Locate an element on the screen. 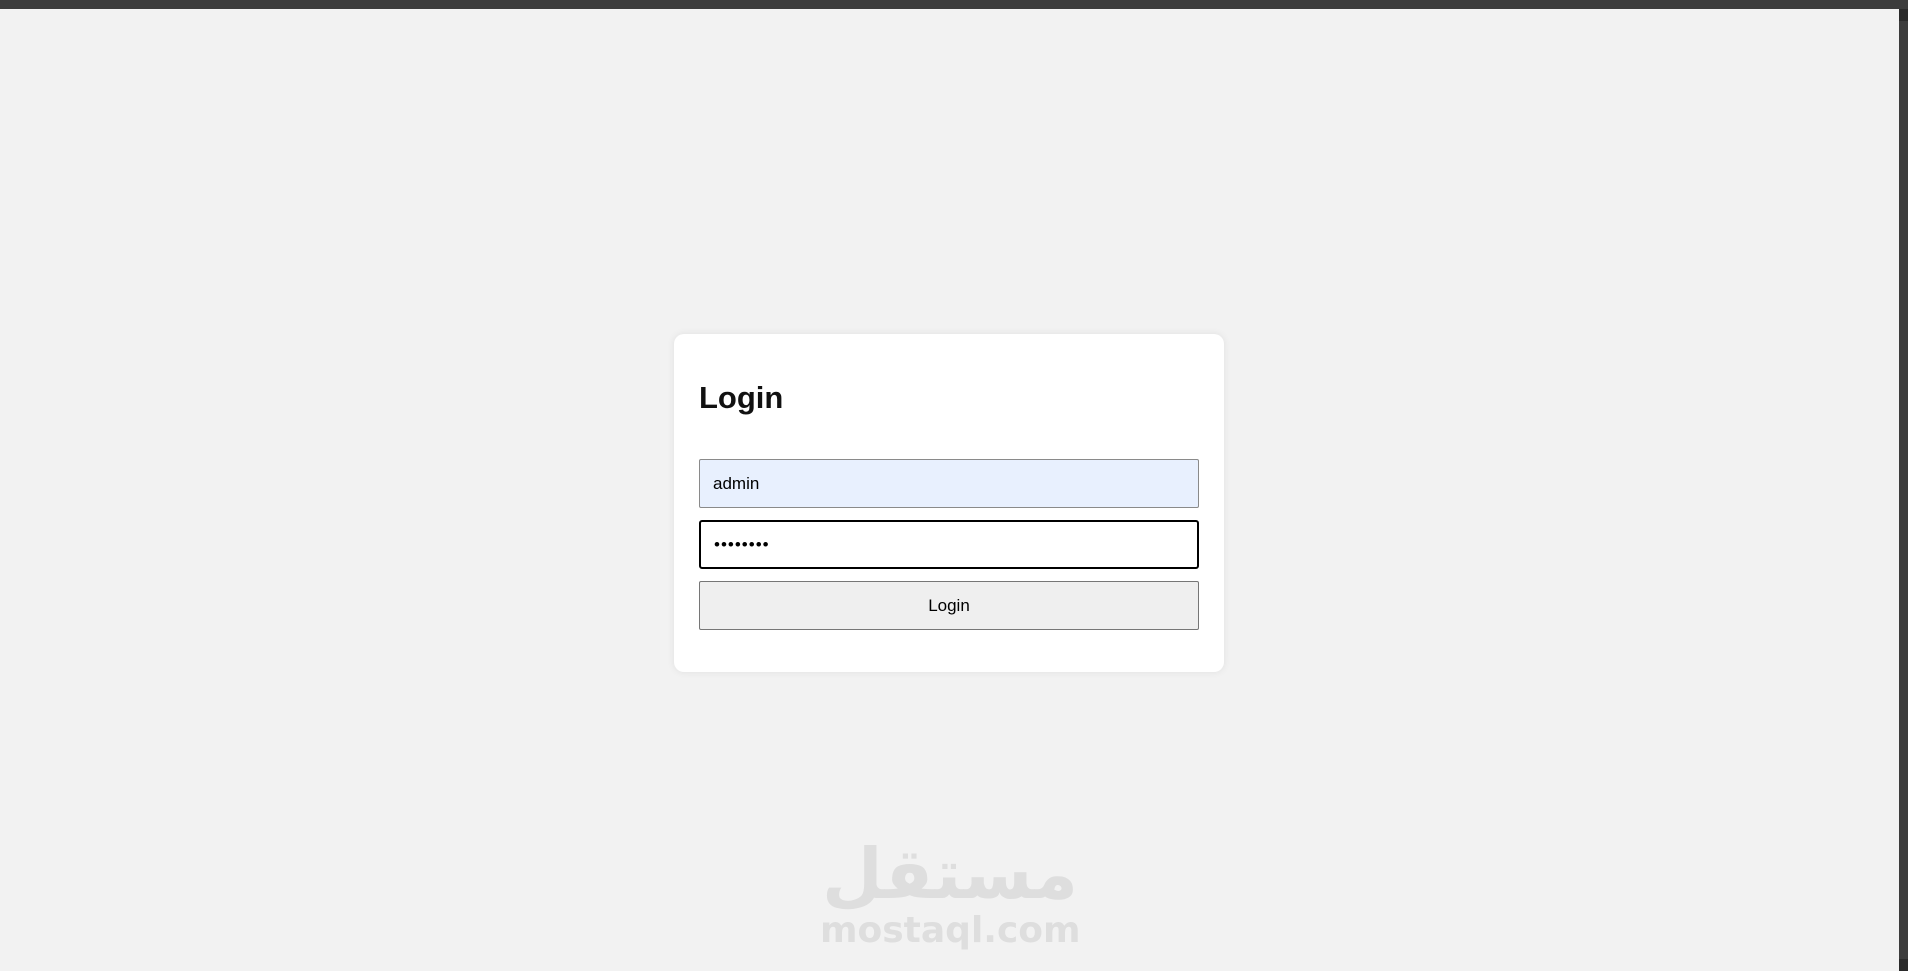  password-input is located at coordinates (949, 544).